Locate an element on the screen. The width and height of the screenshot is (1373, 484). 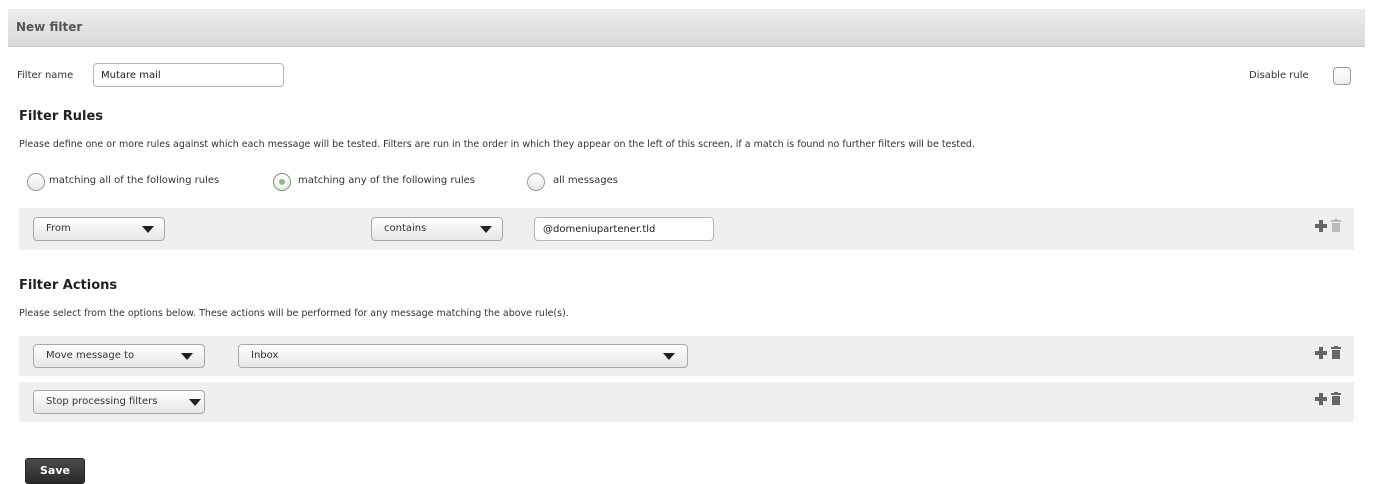
match-all-radio is located at coordinates (36, 182).